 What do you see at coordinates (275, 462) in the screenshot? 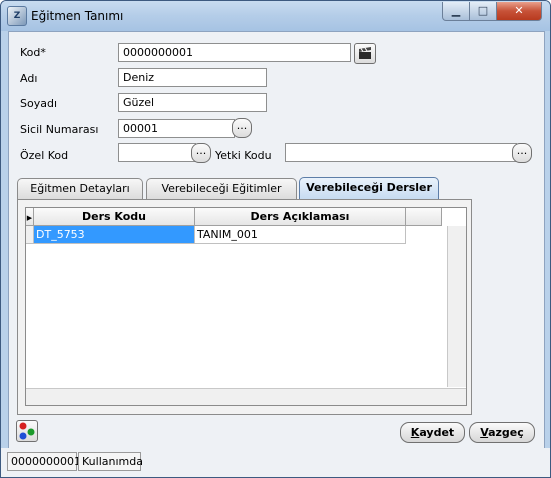
I see `status-bar: 0000000001 Kullanımda` at bounding box center [275, 462].